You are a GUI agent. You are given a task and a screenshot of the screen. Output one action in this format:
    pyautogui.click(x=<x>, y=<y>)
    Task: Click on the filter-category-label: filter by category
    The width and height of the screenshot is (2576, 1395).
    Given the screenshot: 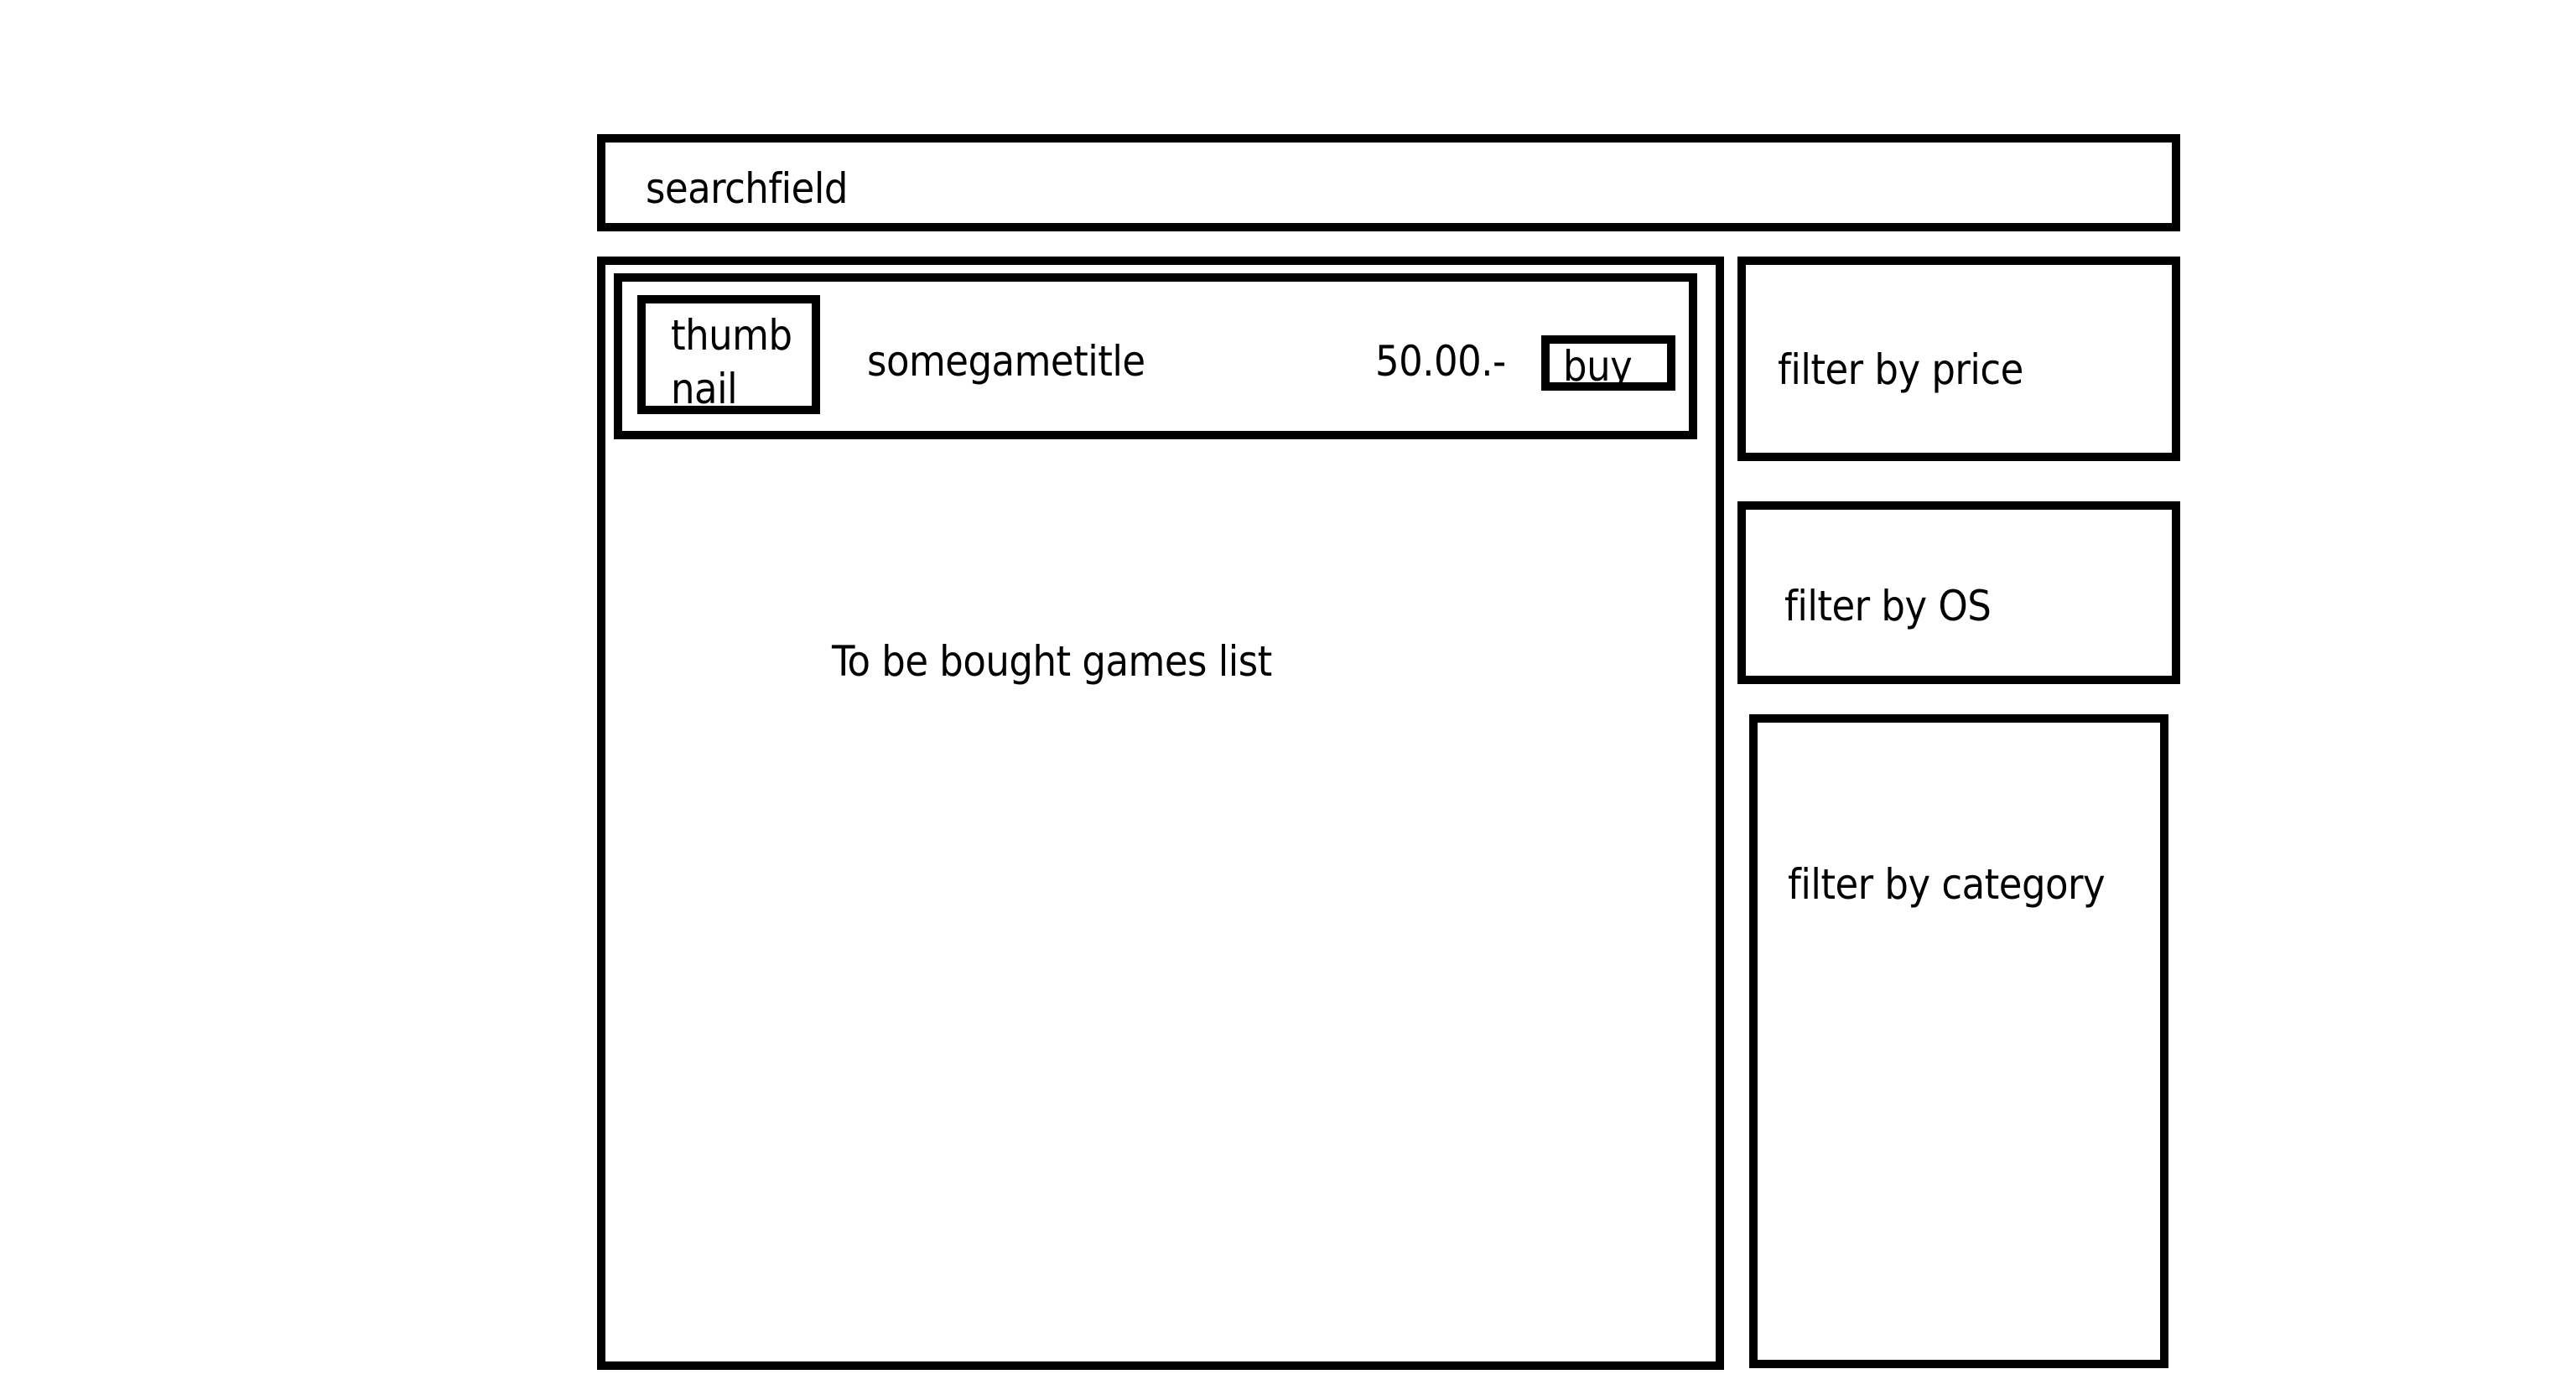 What is the action you would take?
    pyautogui.click(x=1947, y=884)
    